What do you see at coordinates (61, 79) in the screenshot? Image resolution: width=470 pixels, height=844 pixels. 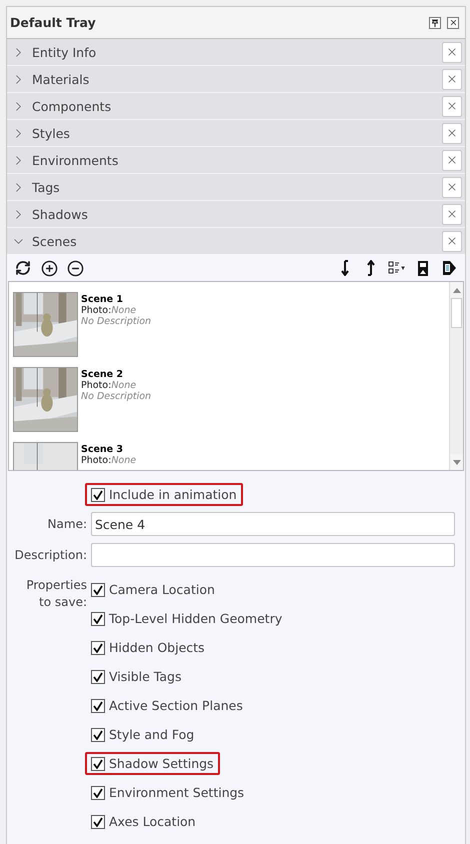 I see `panel-title: Materials` at bounding box center [61, 79].